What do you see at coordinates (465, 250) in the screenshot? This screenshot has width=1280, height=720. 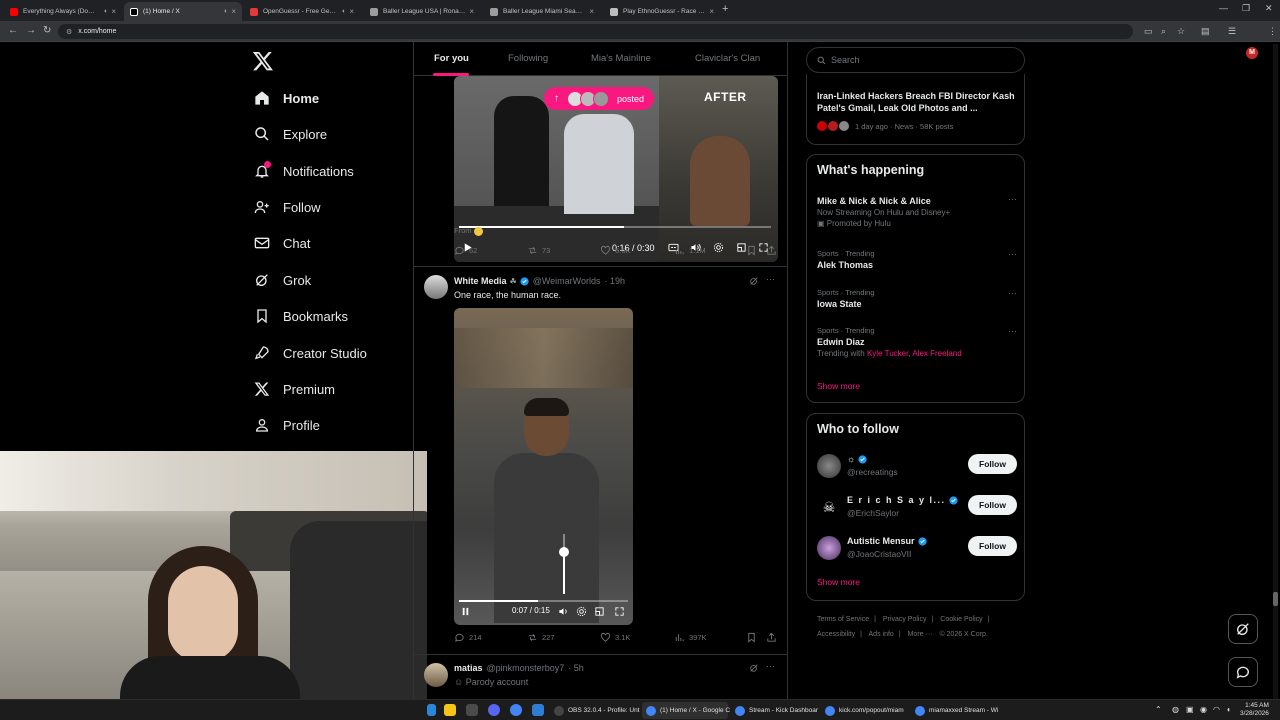 I see `reply-button: 62` at bounding box center [465, 250].